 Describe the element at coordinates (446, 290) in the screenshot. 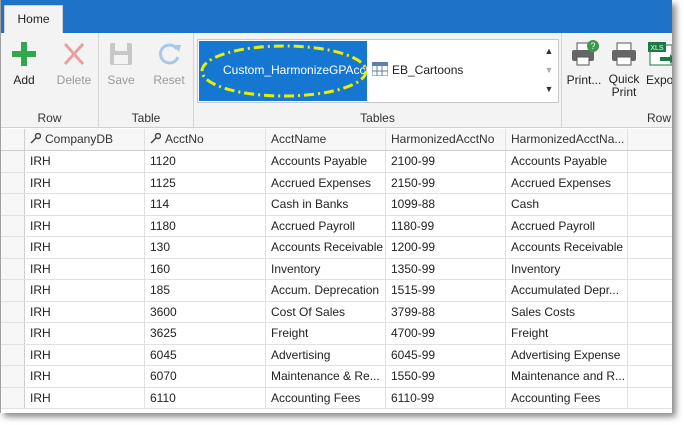

I see `cell-harmonizedacctno: 1515-99` at that location.